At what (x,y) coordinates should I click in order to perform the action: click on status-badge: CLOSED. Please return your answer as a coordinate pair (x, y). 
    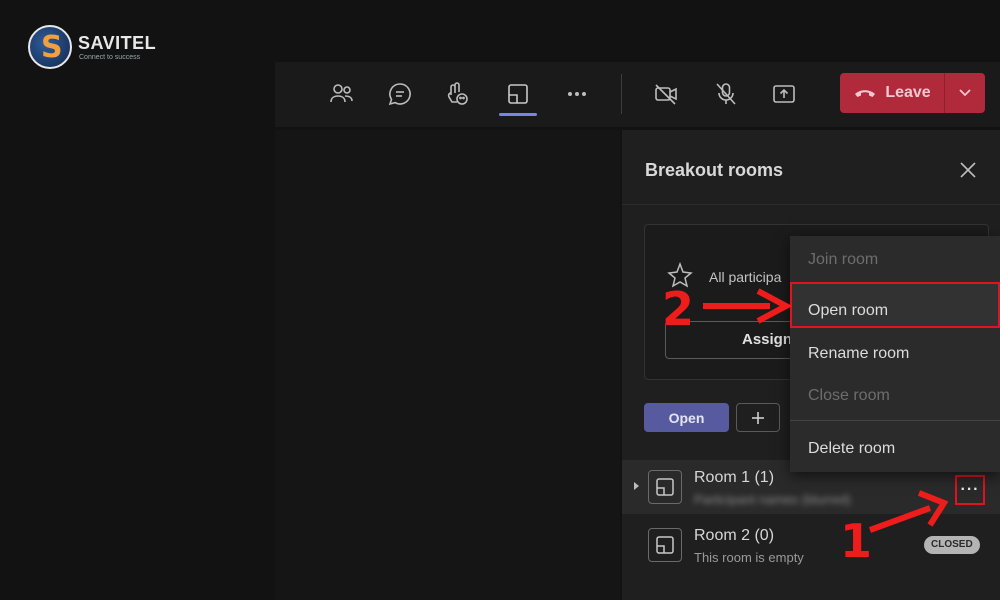
    Looking at the image, I should click on (952, 545).